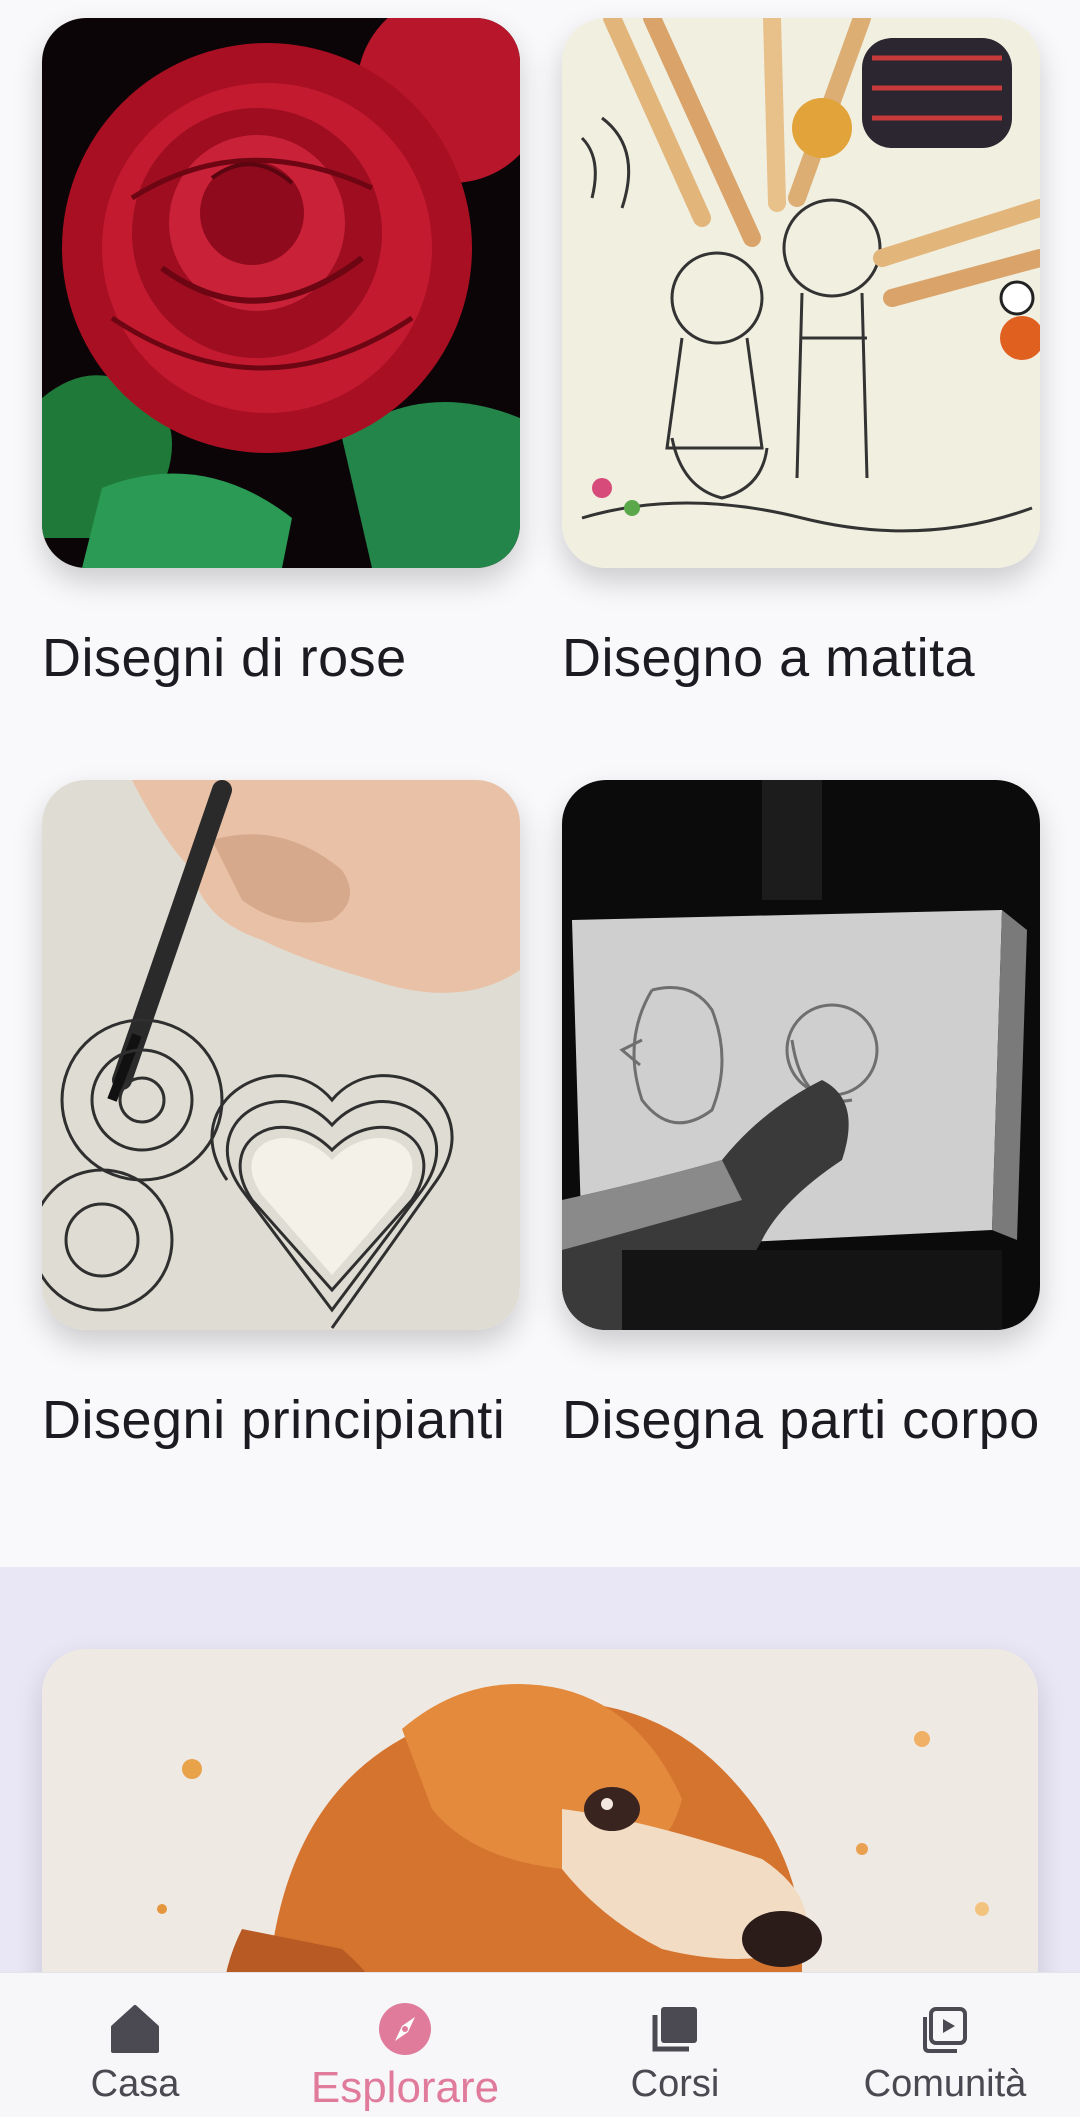 This screenshot has width=1080, height=2117. What do you see at coordinates (945, 2030) in the screenshot?
I see `video-library-icon` at bounding box center [945, 2030].